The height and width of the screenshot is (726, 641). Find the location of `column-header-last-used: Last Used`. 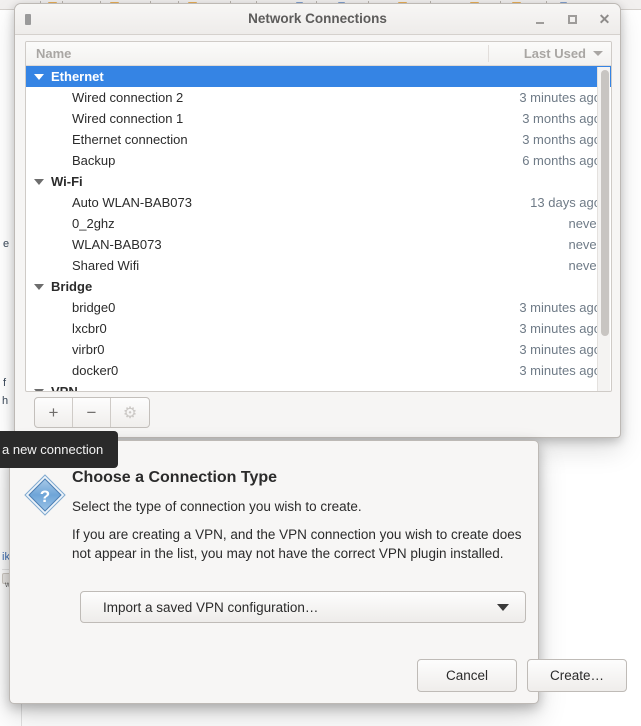

column-header-last-used: Last Used is located at coordinates (549, 53).